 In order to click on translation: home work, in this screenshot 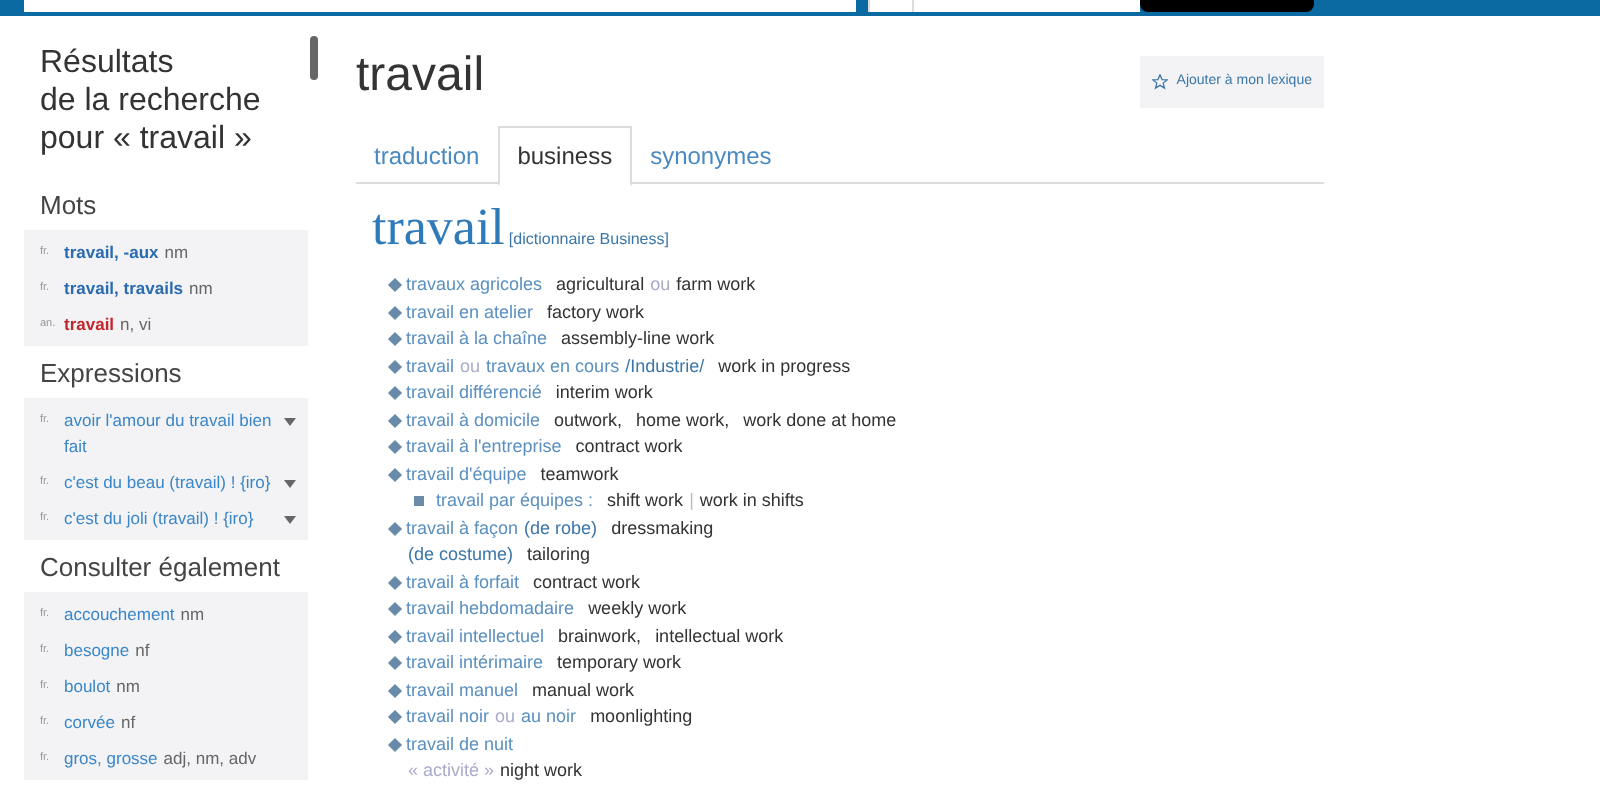, I will do `click(683, 420)`.